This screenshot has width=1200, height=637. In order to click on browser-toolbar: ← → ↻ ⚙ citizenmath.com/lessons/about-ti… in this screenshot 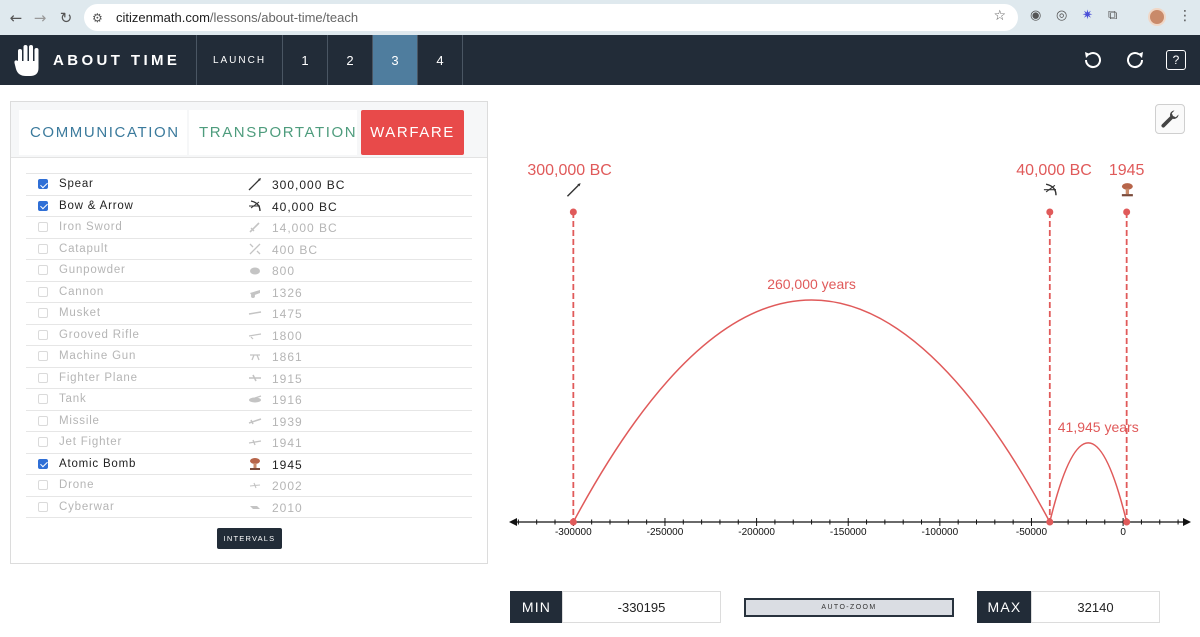, I will do `click(600, 17)`.